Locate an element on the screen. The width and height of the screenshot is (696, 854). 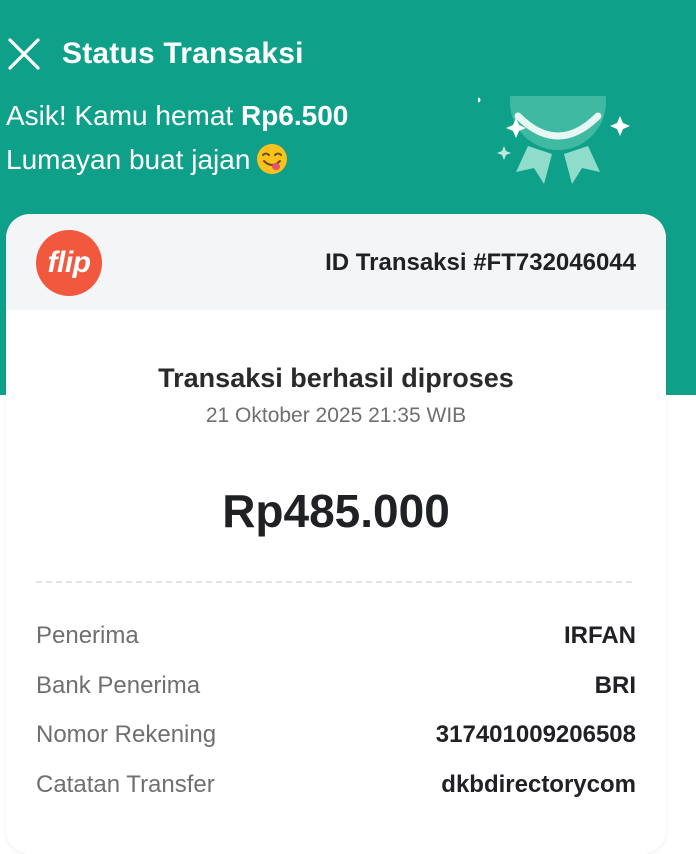
savings-badge-icon is located at coordinates (554, 140).